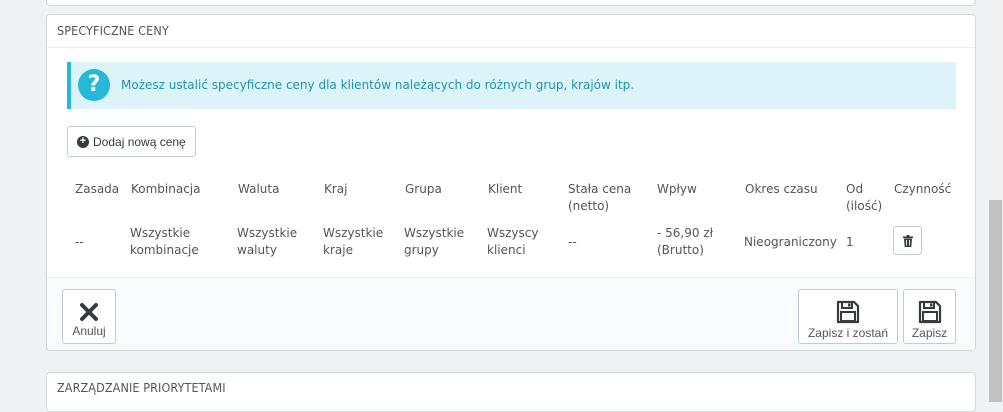  I want to click on col-from-quantity: Od (ilość), so click(864, 197).